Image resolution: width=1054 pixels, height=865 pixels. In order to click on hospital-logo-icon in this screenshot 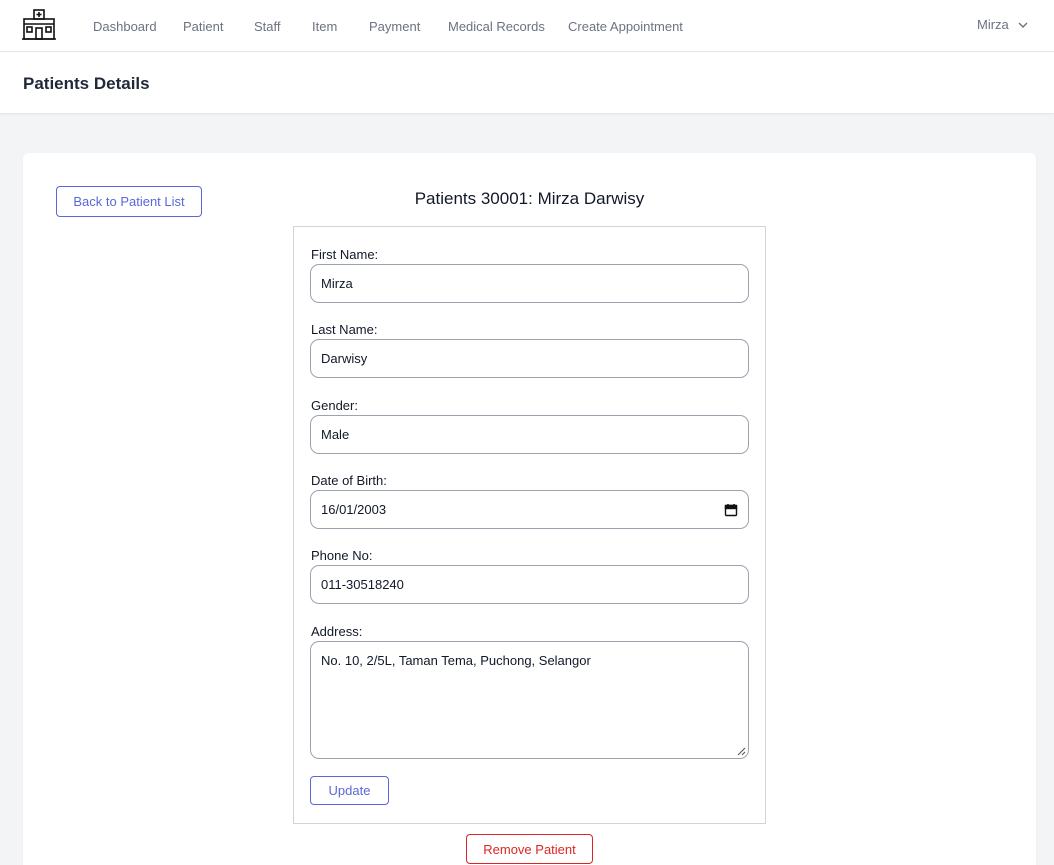, I will do `click(39, 25)`.